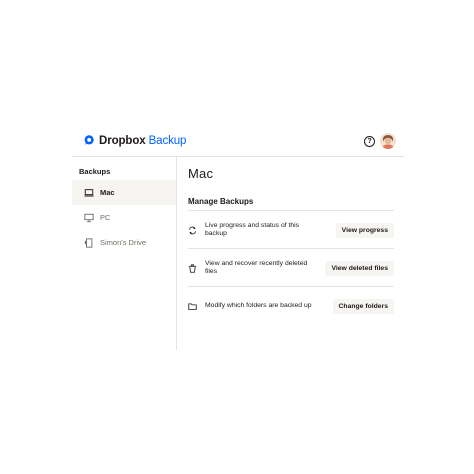  I want to click on user-avatar-icon, so click(388, 141).